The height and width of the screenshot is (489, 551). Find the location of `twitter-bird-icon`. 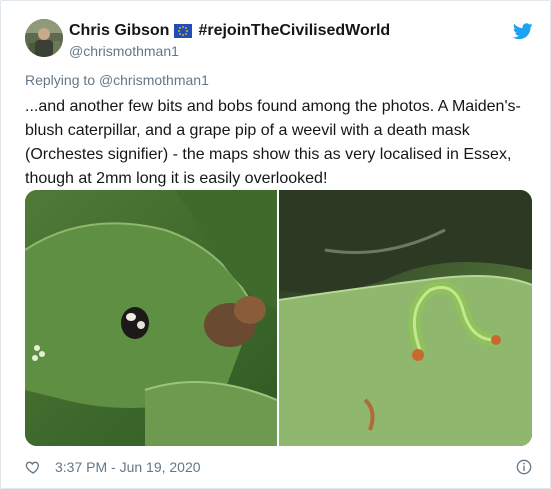

twitter-bird-icon is located at coordinates (522, 31).